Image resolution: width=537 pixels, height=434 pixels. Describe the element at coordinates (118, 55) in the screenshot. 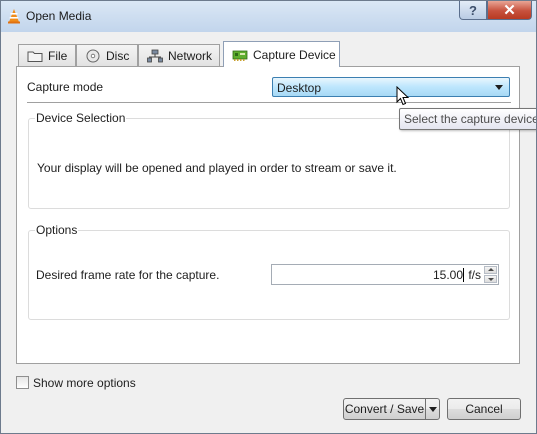

I see `tab-disc-label: Disc` at that location.